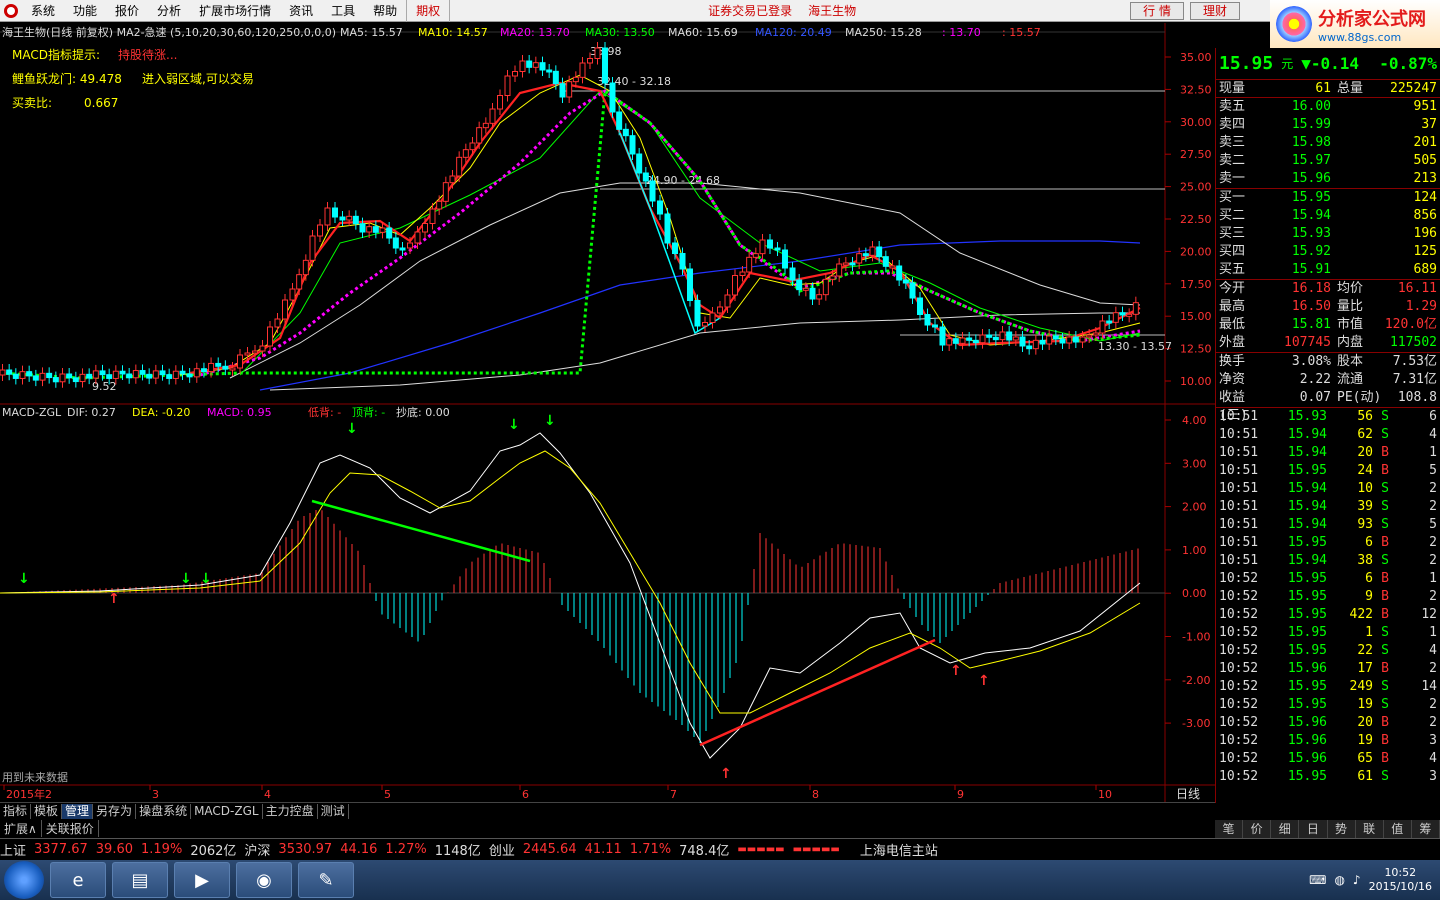 The width and height of the screenshot is (1440, 900). What do you see at coordinates (235, 11) in the screenshot?
I see `menu-extended-market: 扩展市场行情` at bounding box center [235, 11].